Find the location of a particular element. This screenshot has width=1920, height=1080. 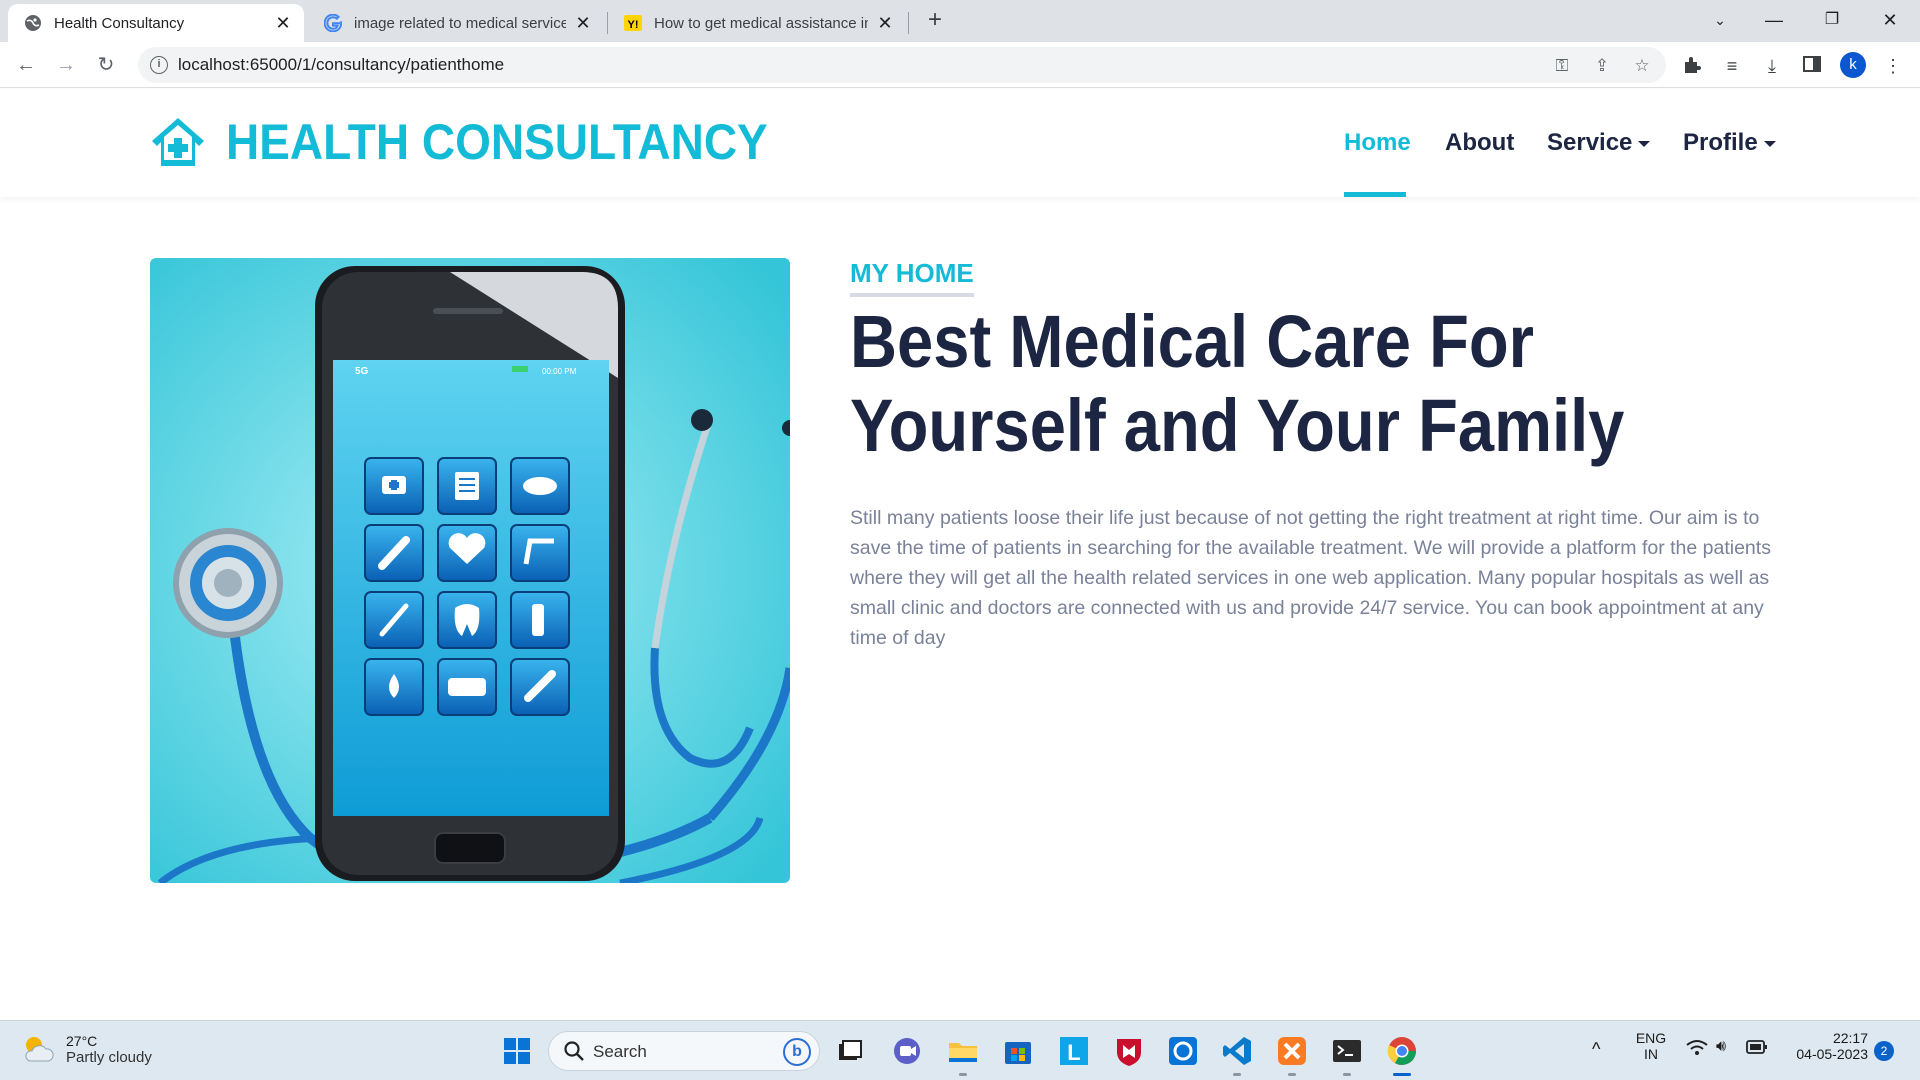

nav-home: Home is located at coordinates (1377, 143).